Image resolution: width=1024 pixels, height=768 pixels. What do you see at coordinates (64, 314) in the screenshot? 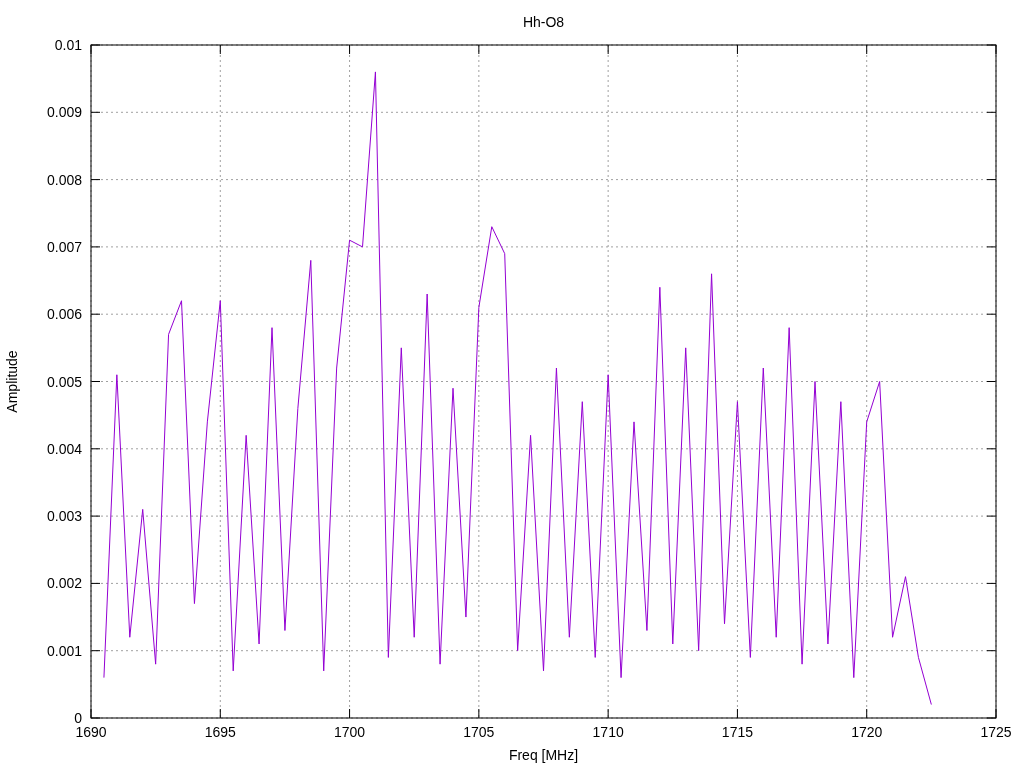
I see `y-tick-label: 0.006` at bounding box center [64, 314].